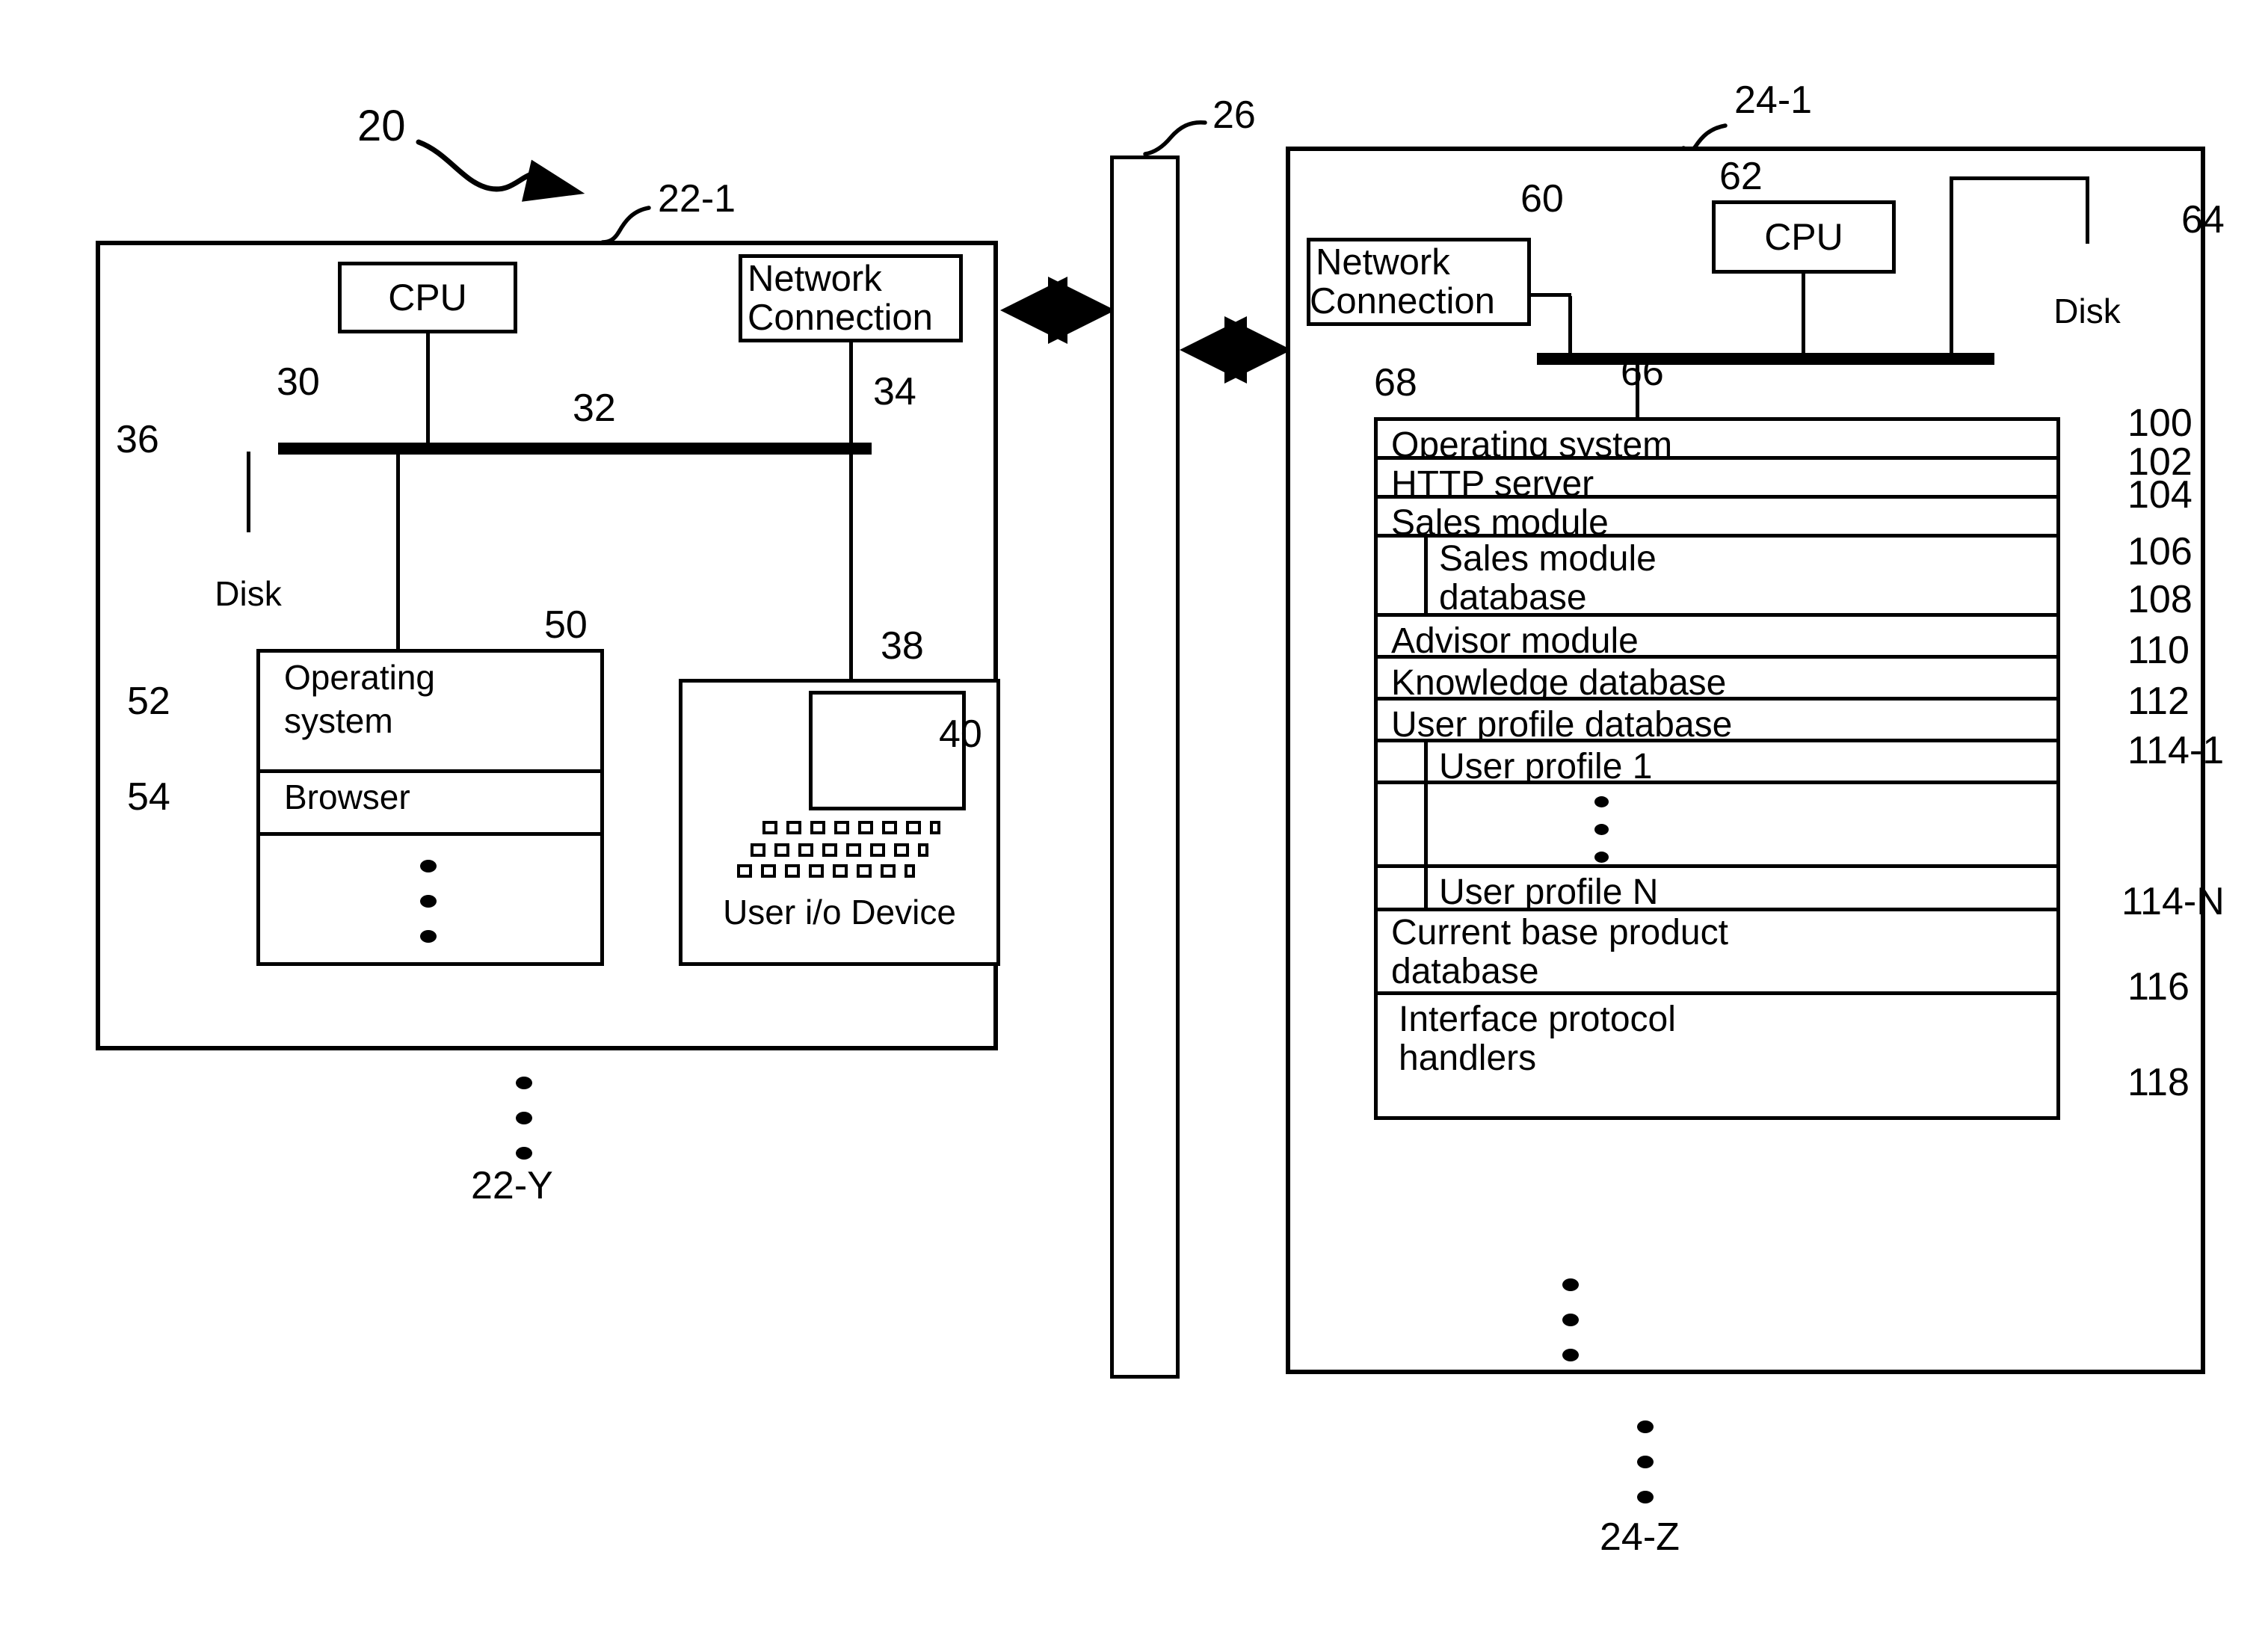  What do you see at coordinates (1562, 725) in the screenshot?
I see `stack-row-label: User profile database` at bounding box center [1562, 725].